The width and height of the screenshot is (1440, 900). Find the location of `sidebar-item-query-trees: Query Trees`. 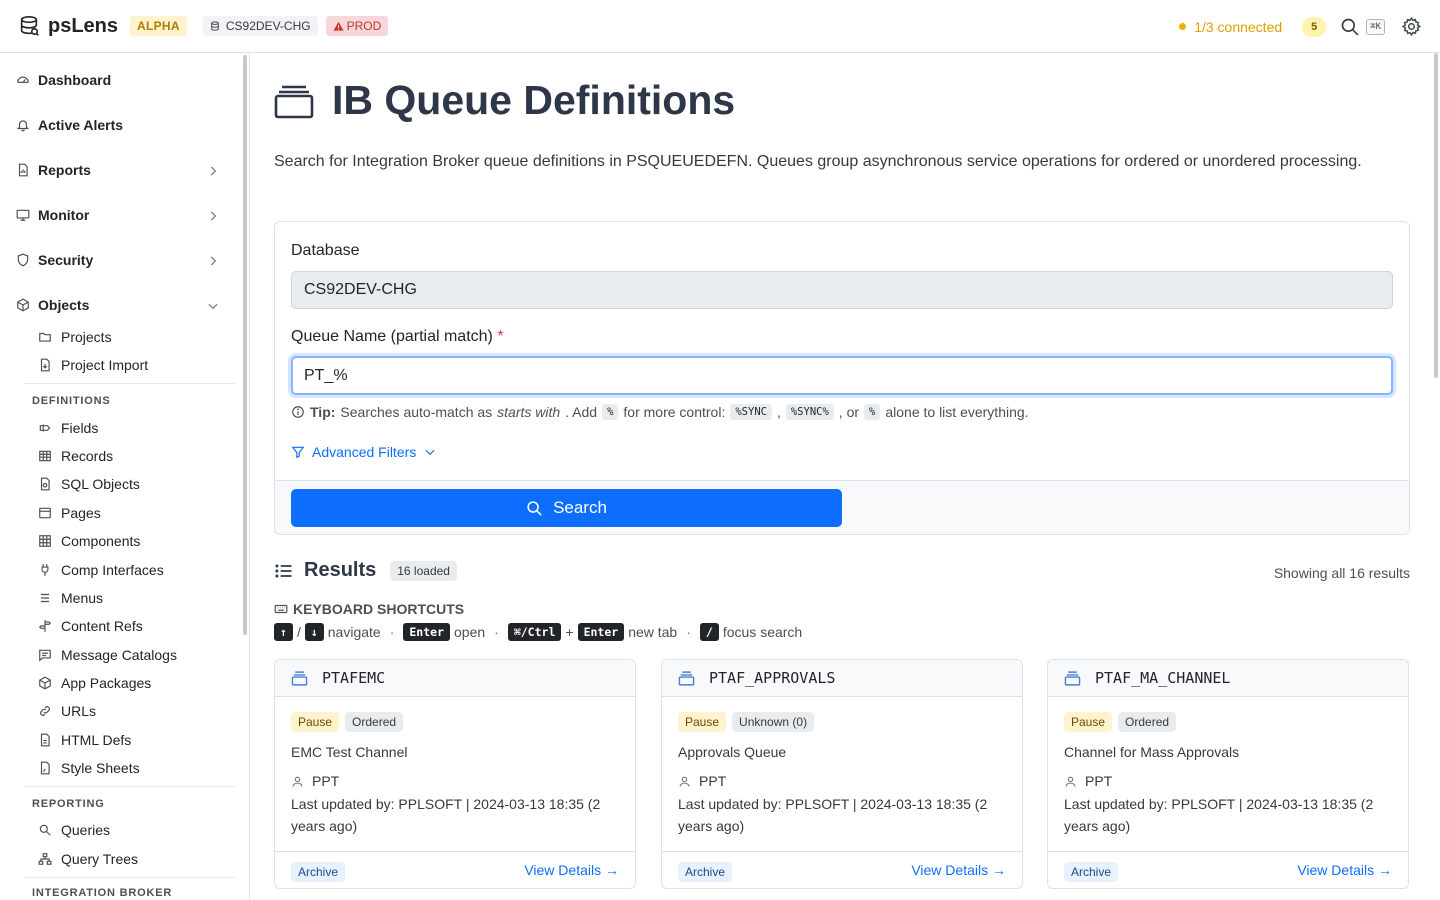

sidebar-item-query-trees: Query Trees is located at coordinates (88, 859).